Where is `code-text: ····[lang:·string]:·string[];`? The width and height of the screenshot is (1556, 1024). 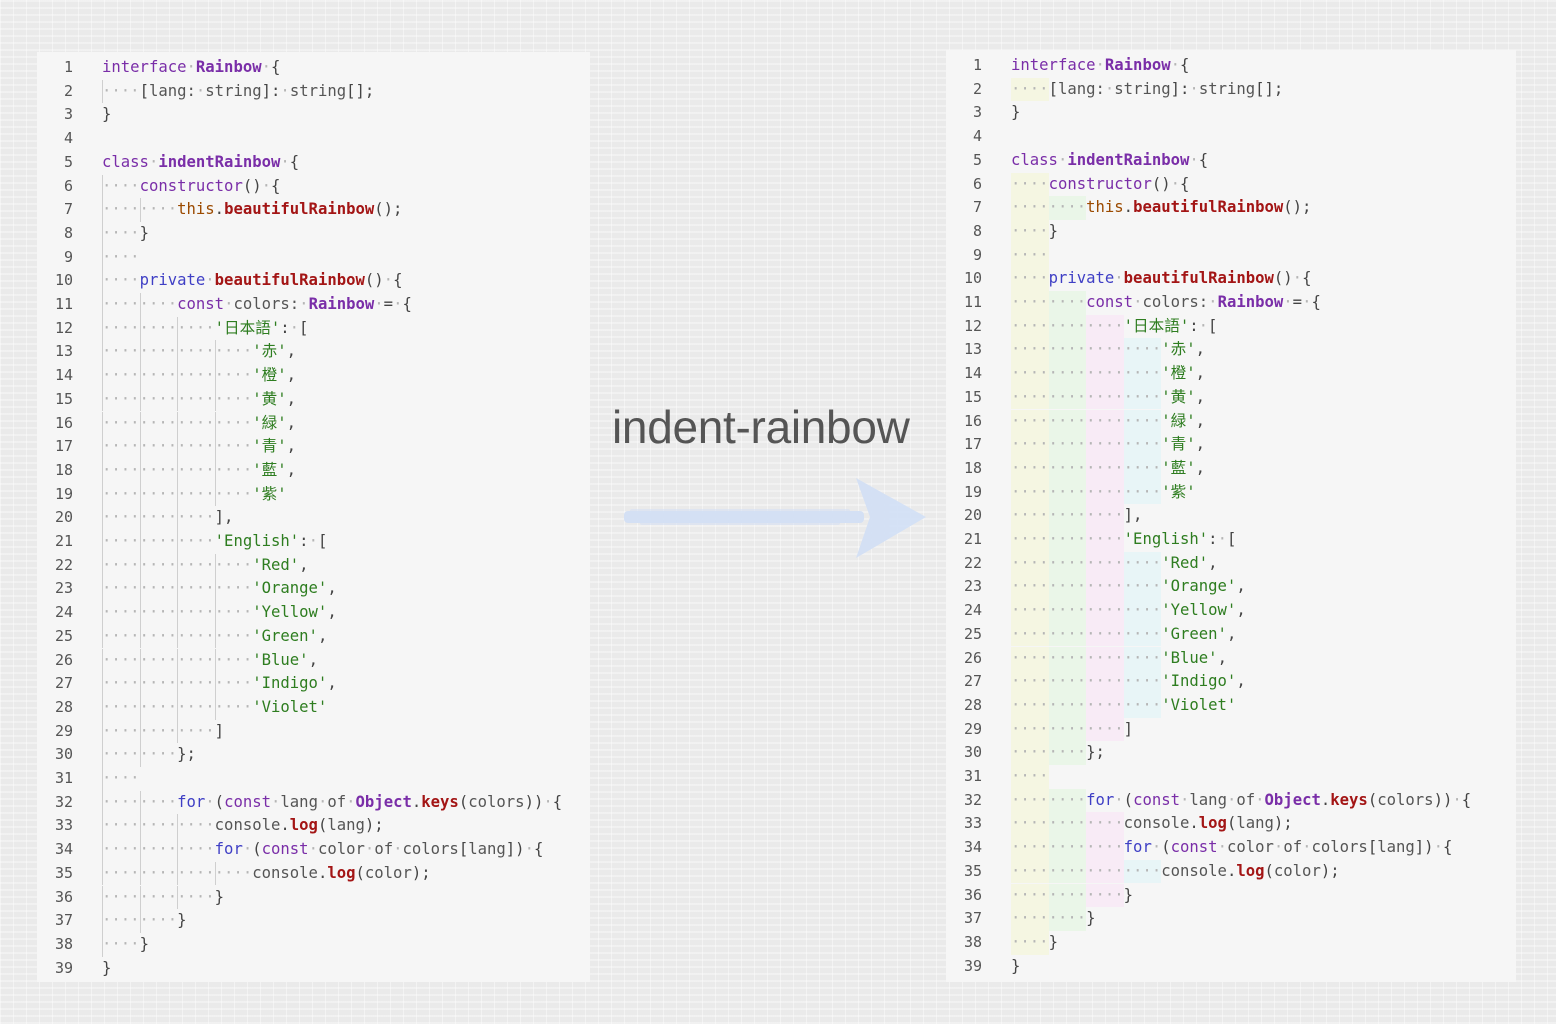
code-text: ····[lang:·string]:·string[]; is located at coordinates (238, 90).